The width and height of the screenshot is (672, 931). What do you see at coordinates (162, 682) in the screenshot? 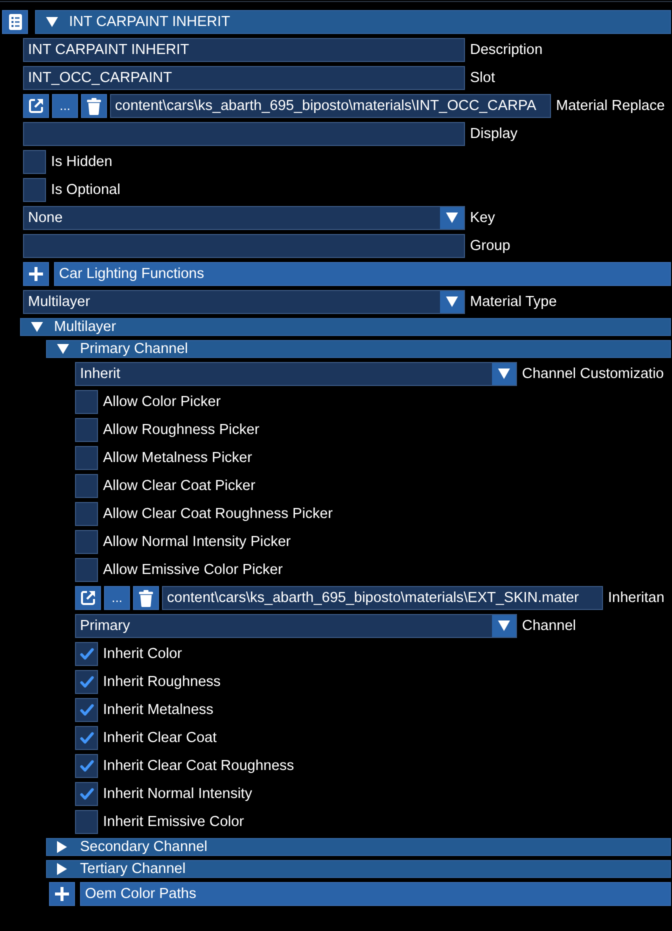
I see `checkbox-label: Inherit Roughness` at bounding box center [162, 682].